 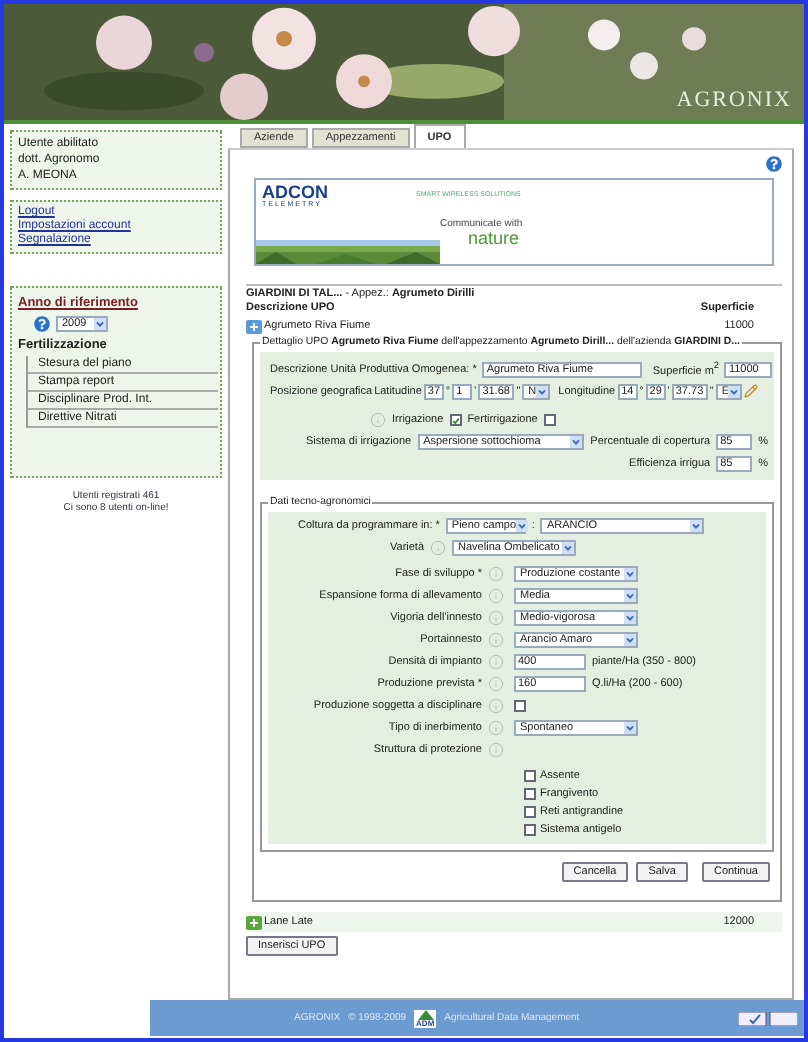 What do you see at coordinates (494, 239) in the screenshot?
I see `banner-slogan: nature` at bounding box center [494, 239].